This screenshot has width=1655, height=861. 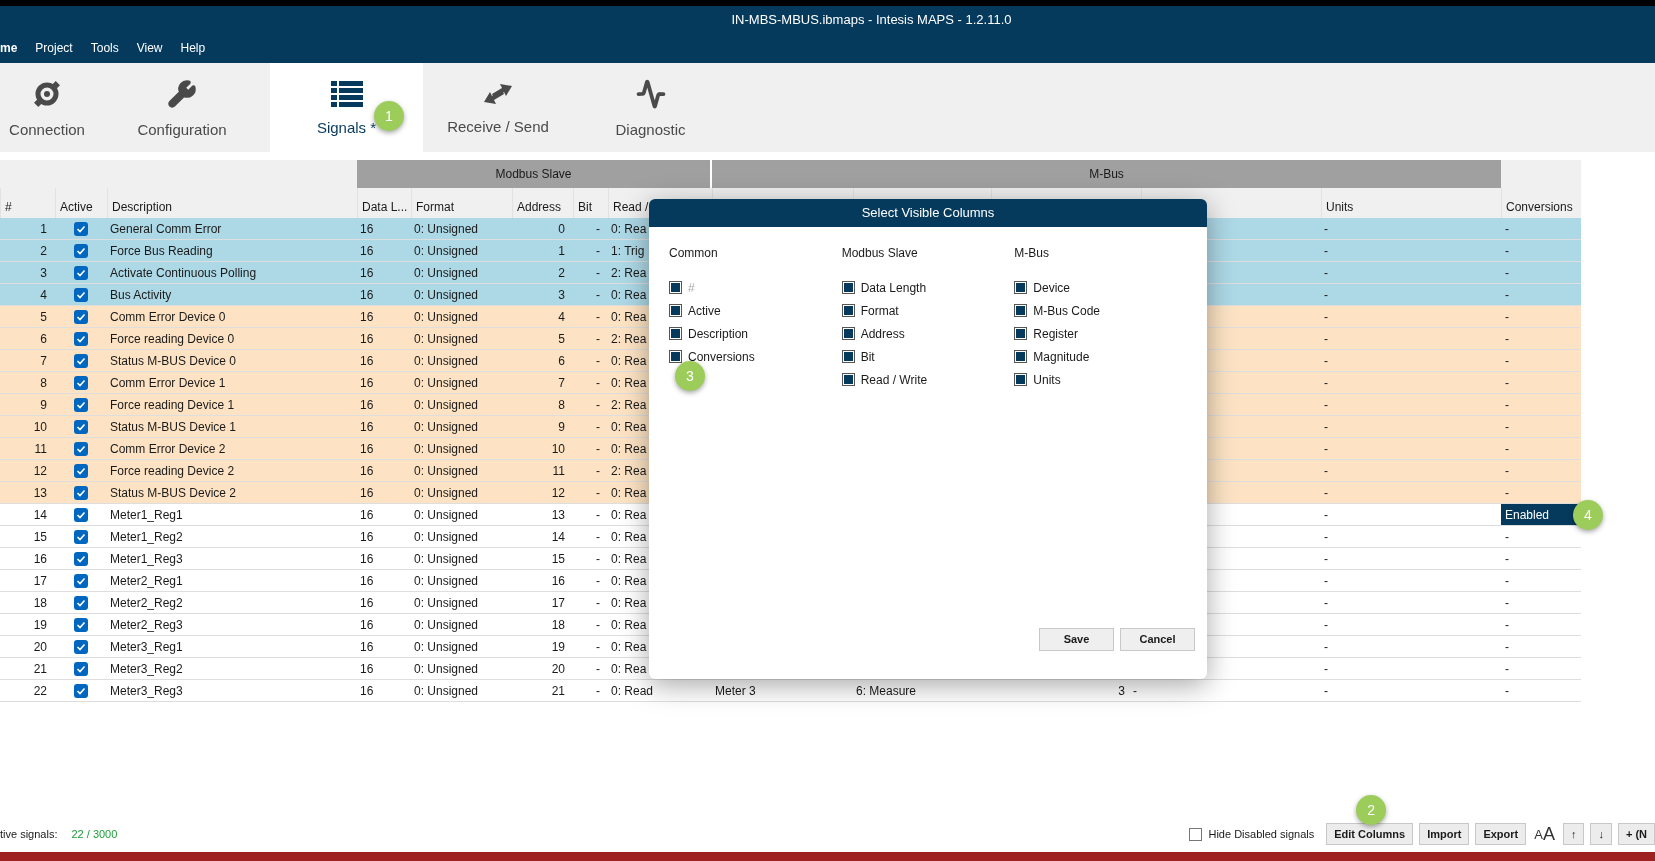 I want to click on row-number: 19, so click(x=40, y=625).